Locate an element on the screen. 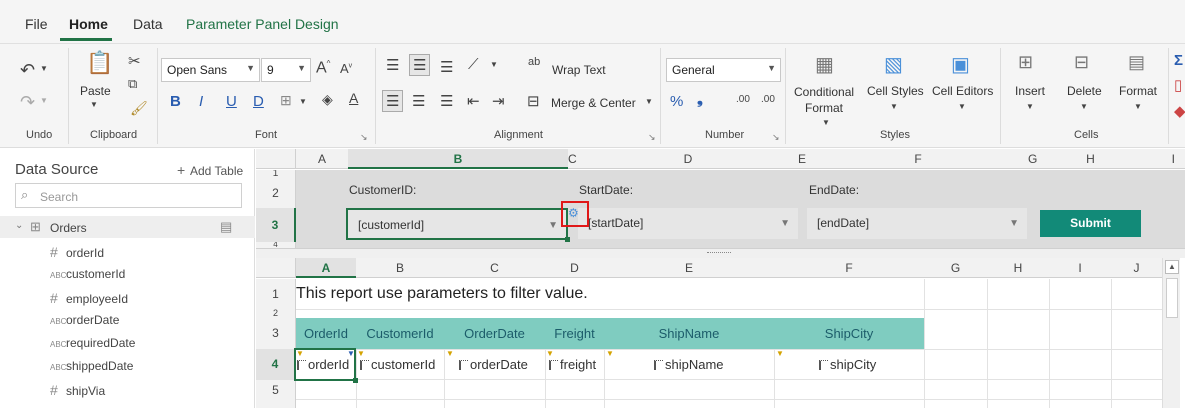  start-date-input: [startDate] ▼ is located at coordinates (688, 223).